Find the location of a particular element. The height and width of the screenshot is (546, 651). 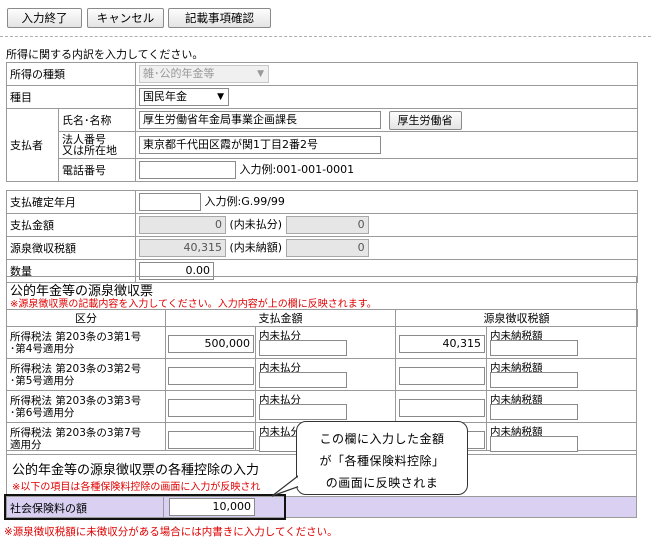

insurance-label: 社会保険料の額 is located at coordinates (48, 508).